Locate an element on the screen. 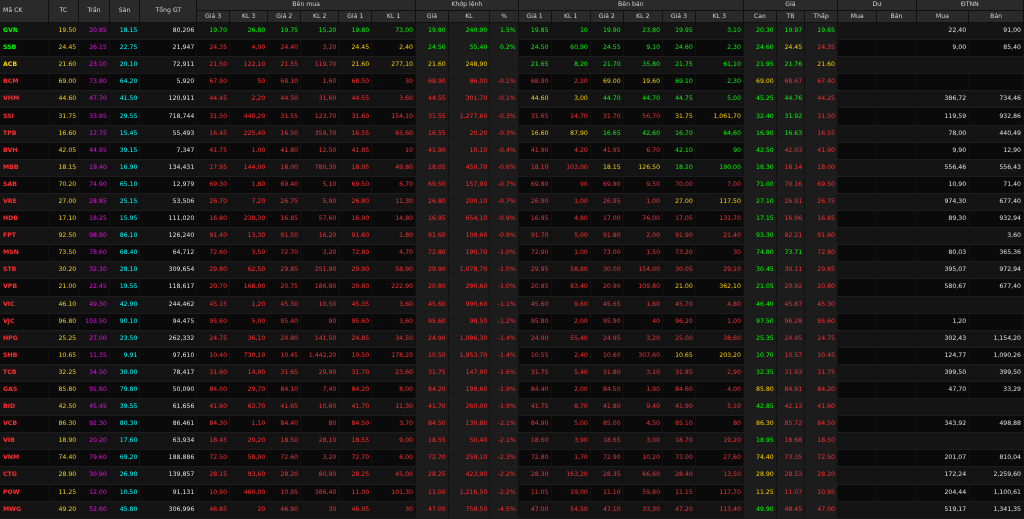 The width and height of the screenshot is (1024, 519). ask-price-1-cell: 41.75 is located at coordinates (535, 407).